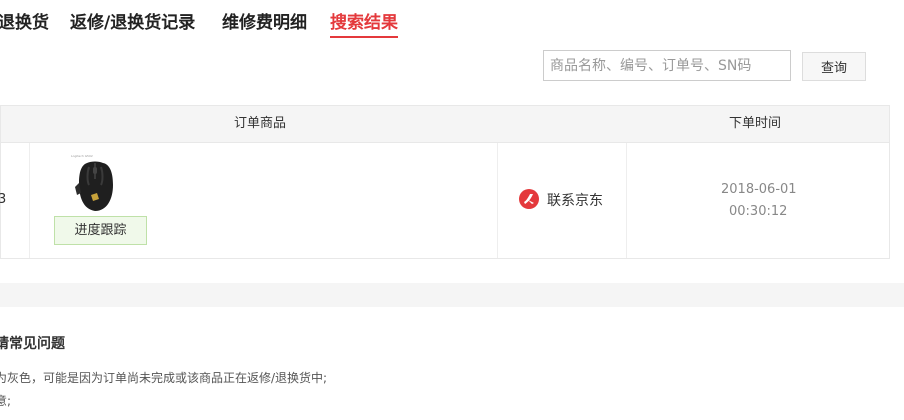  Describe the element at coordinates (260, 123) in the screenshot. I see `header-order-goods: 订单商品` at that location.